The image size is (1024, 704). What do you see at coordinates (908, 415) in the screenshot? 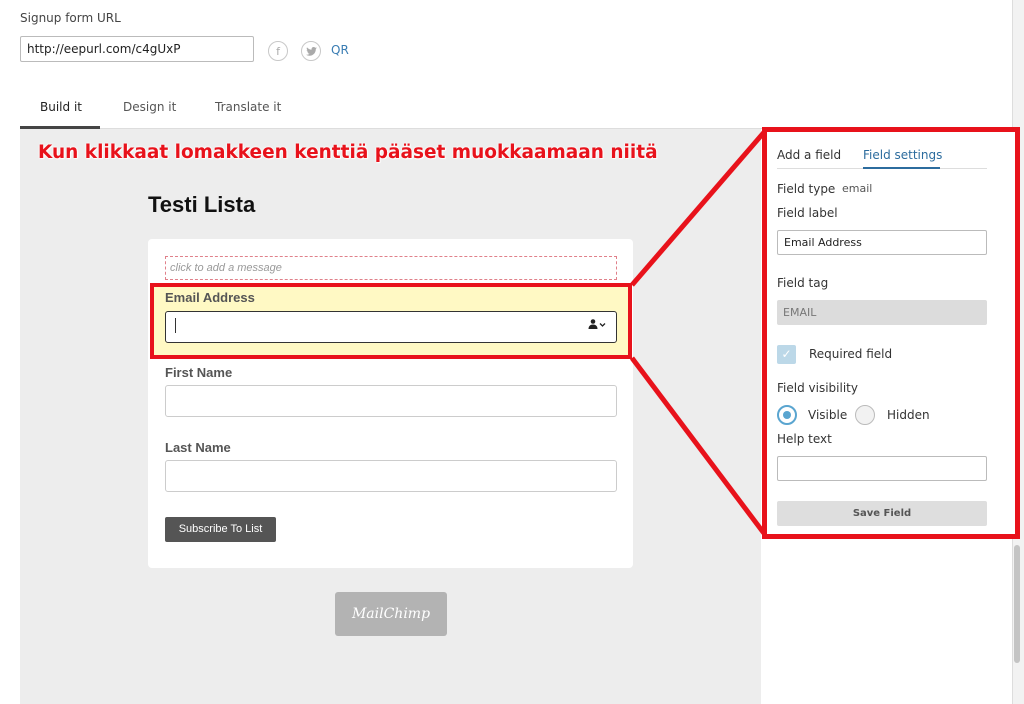
I see `hidden-radio-label: Hidden` at bounding box center [908, 415].